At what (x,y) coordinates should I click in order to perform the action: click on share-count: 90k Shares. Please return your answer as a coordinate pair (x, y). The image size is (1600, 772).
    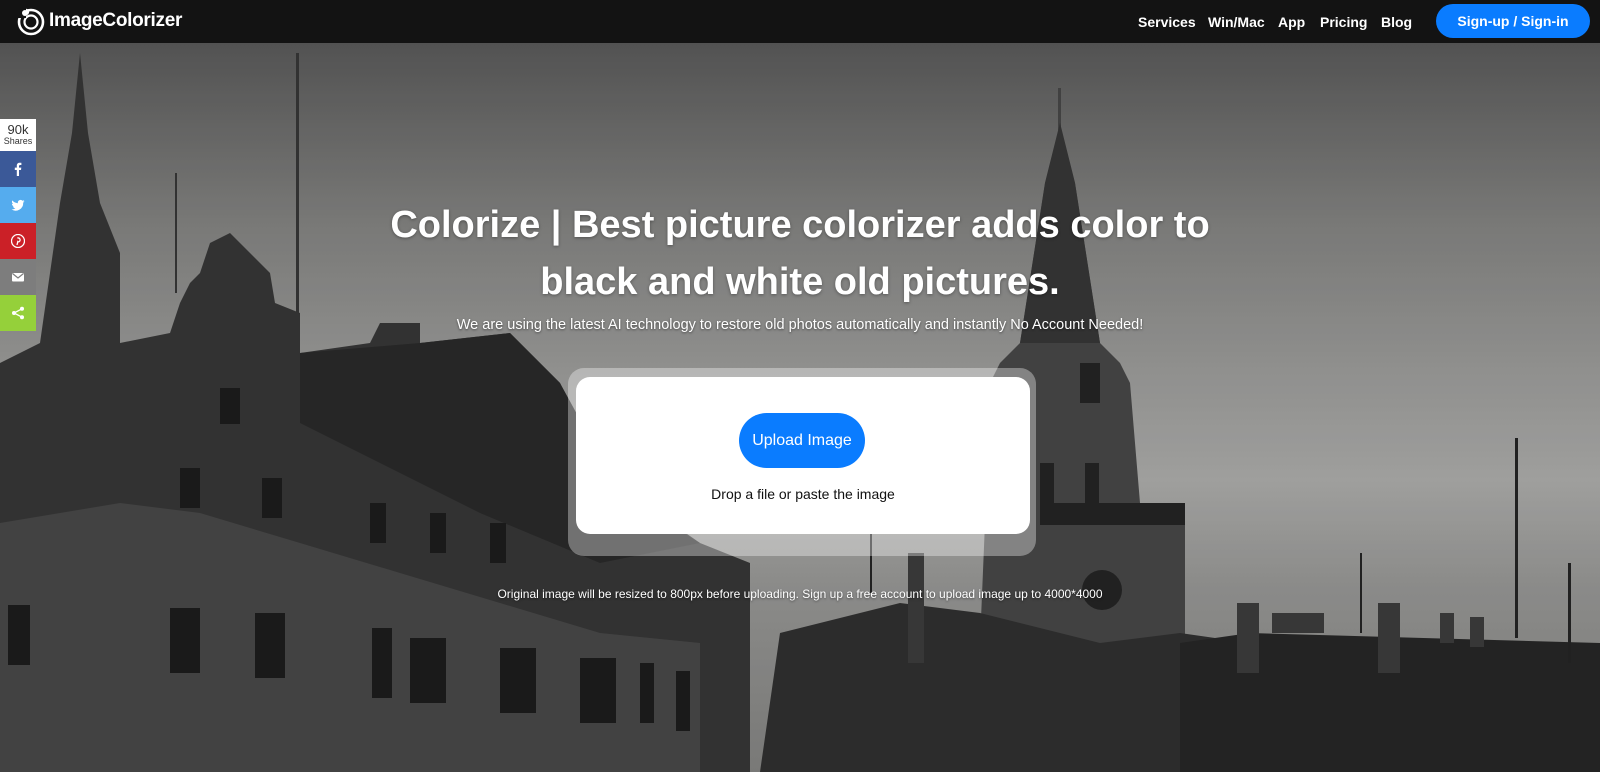
    Looking at the image, I should click on (18, 135).